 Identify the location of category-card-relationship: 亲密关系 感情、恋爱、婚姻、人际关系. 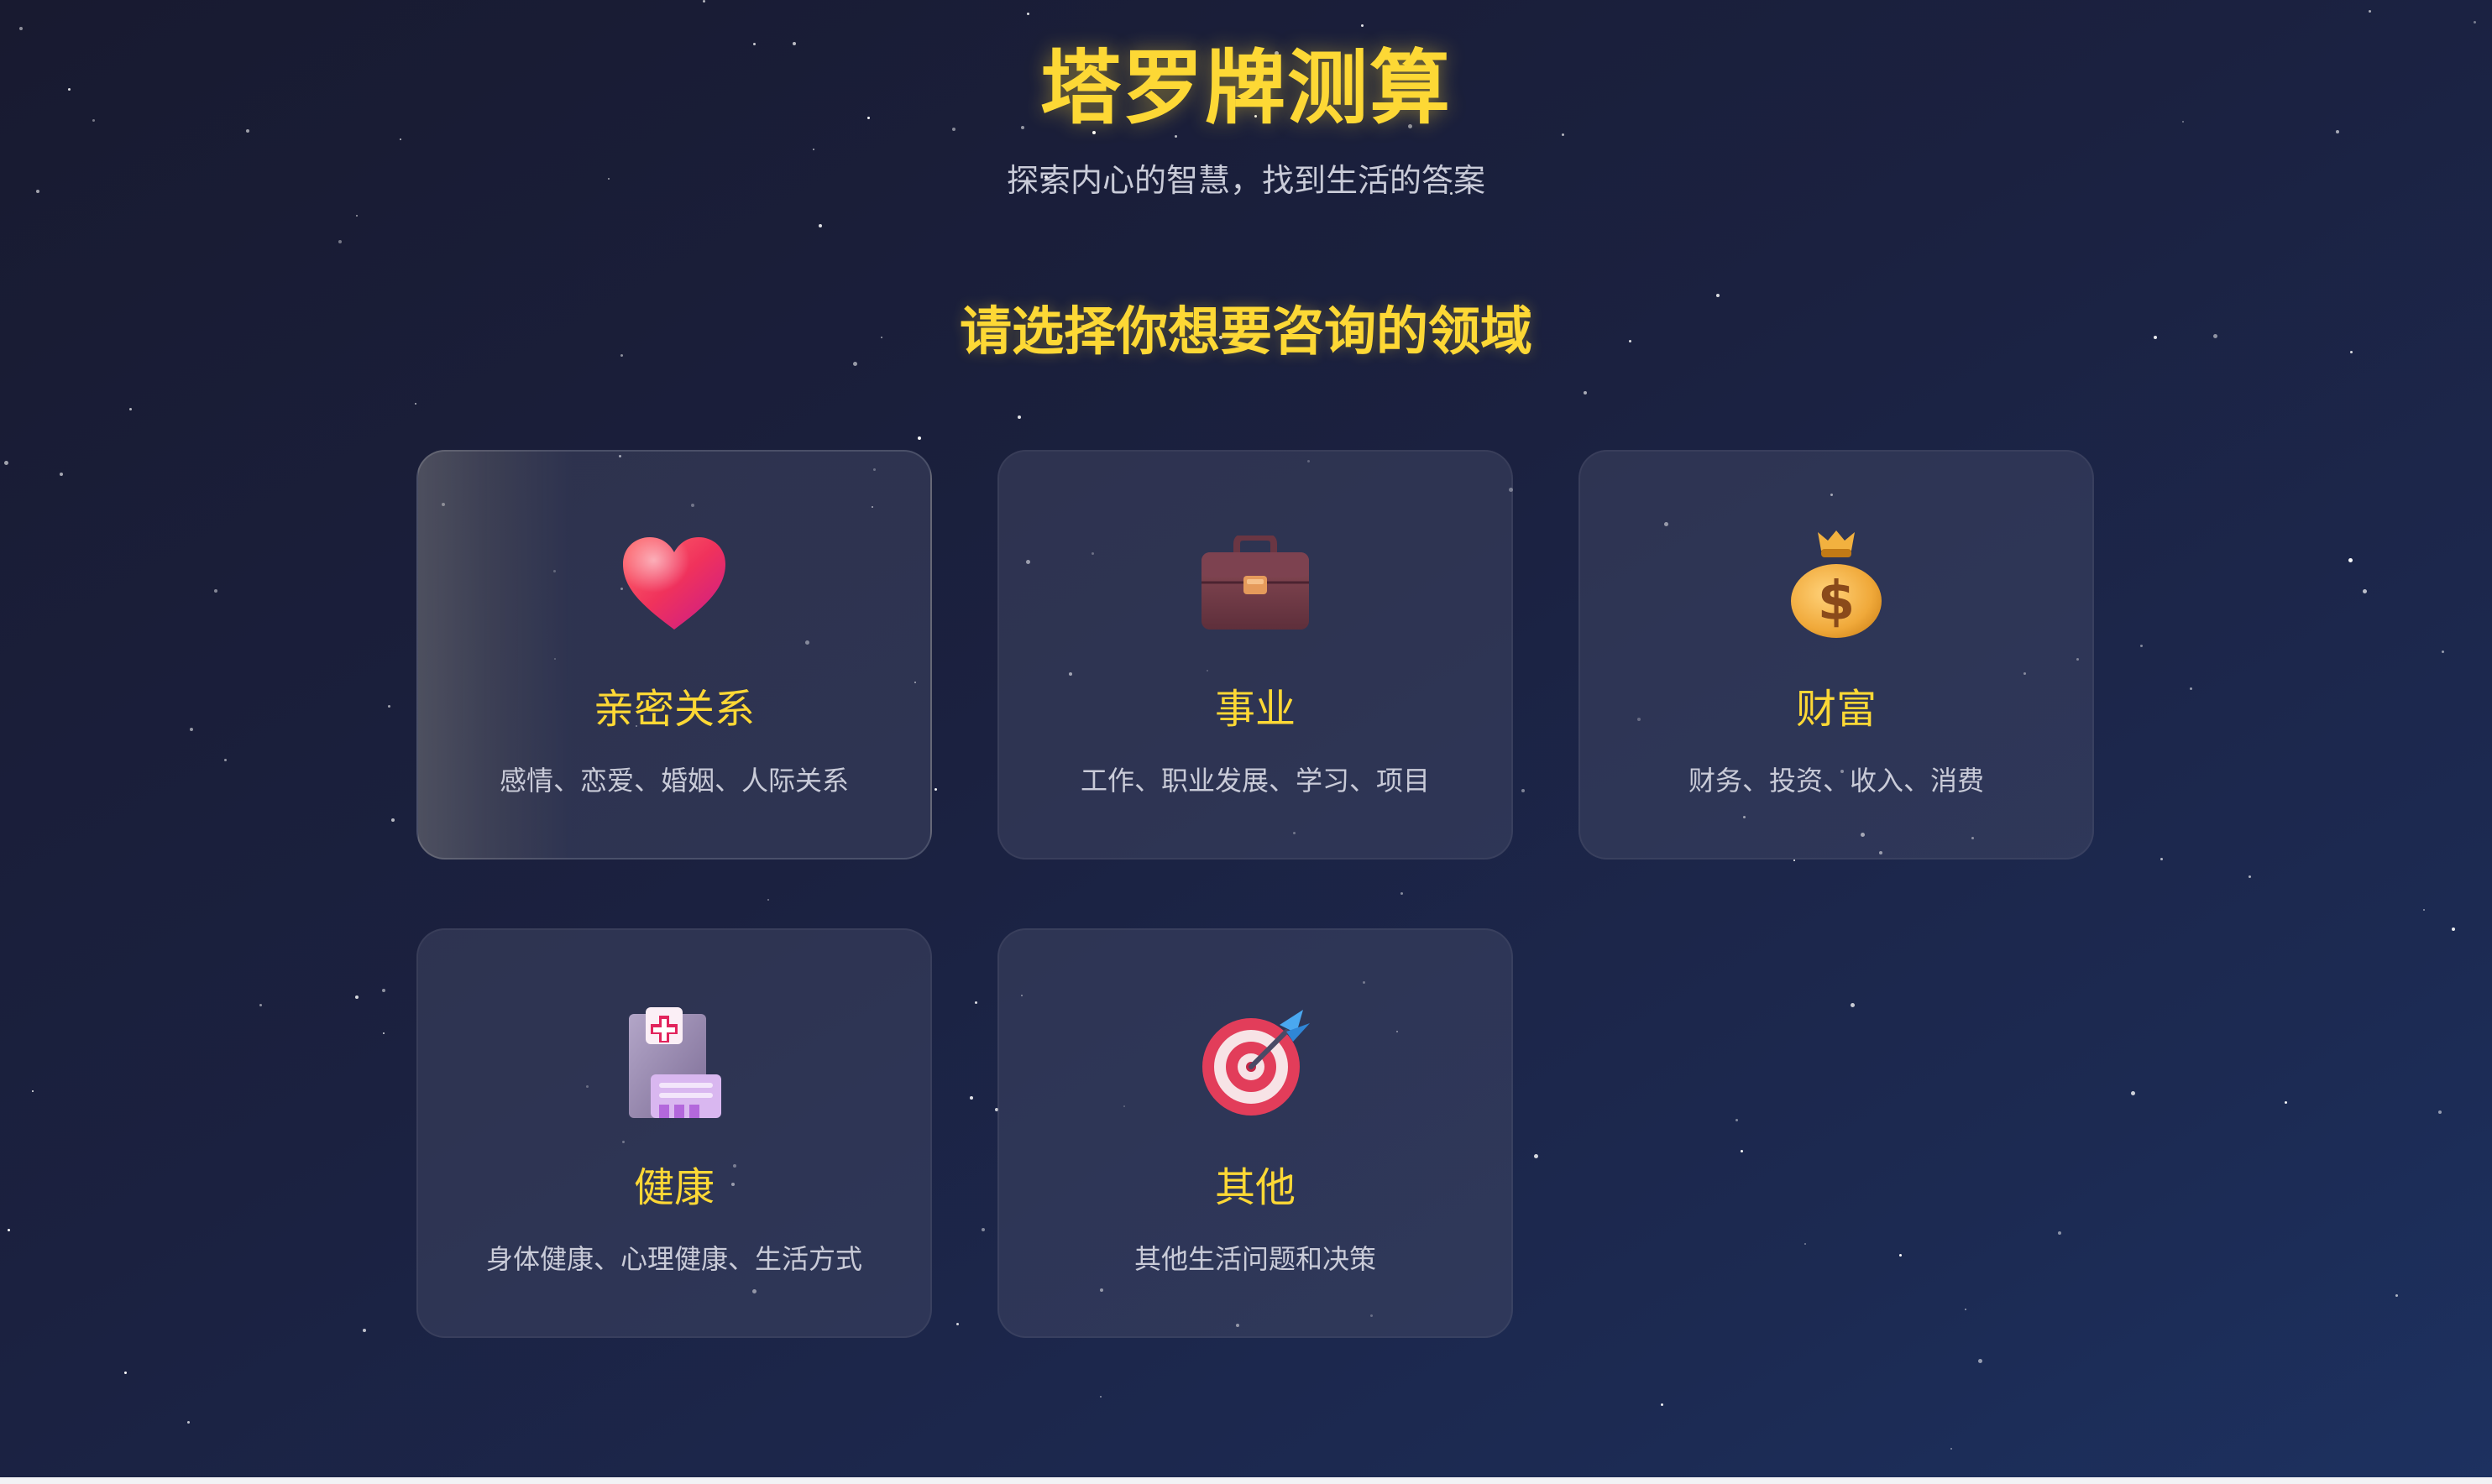
(674, 655).